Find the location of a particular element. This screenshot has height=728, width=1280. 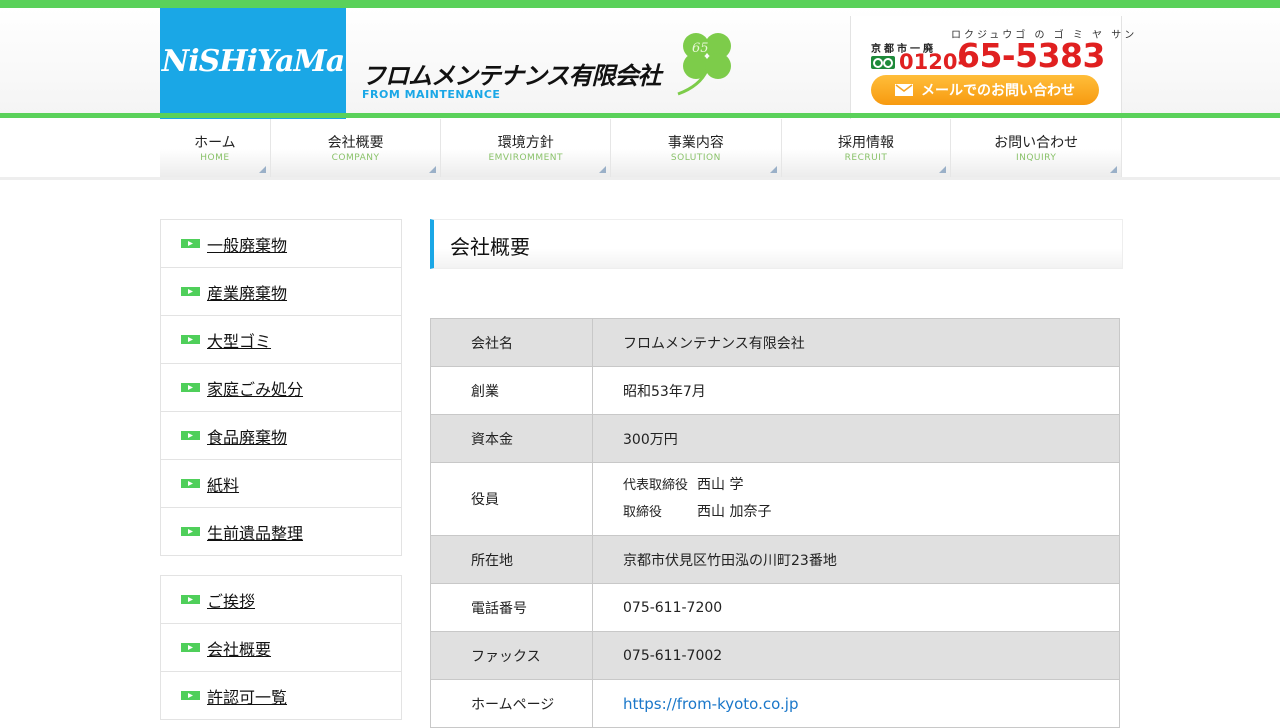

mail-inquiry-button: メールでのお問い合わせ is located at coordinates (985, 90).